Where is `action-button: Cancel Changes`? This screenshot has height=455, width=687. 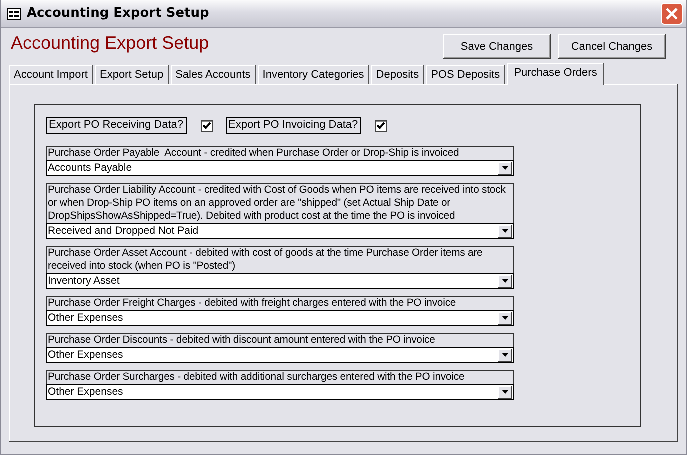
action-button: Cancel Changes is located at coordinates (612, 46).